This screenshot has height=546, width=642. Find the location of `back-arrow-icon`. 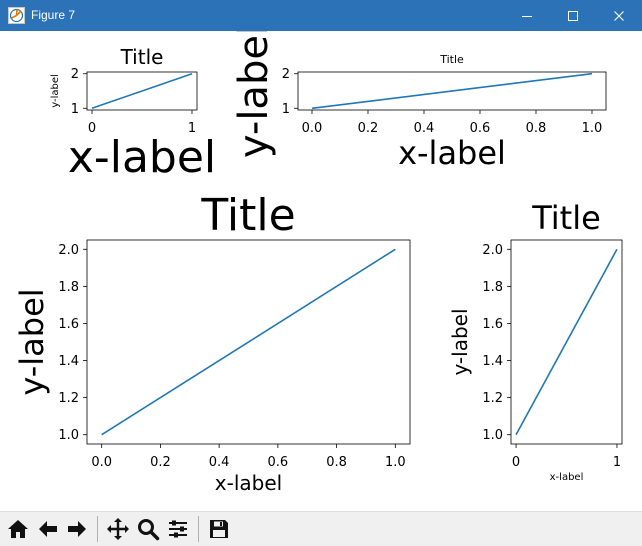

back-arrow-icon is located at coordinates (48, 529).